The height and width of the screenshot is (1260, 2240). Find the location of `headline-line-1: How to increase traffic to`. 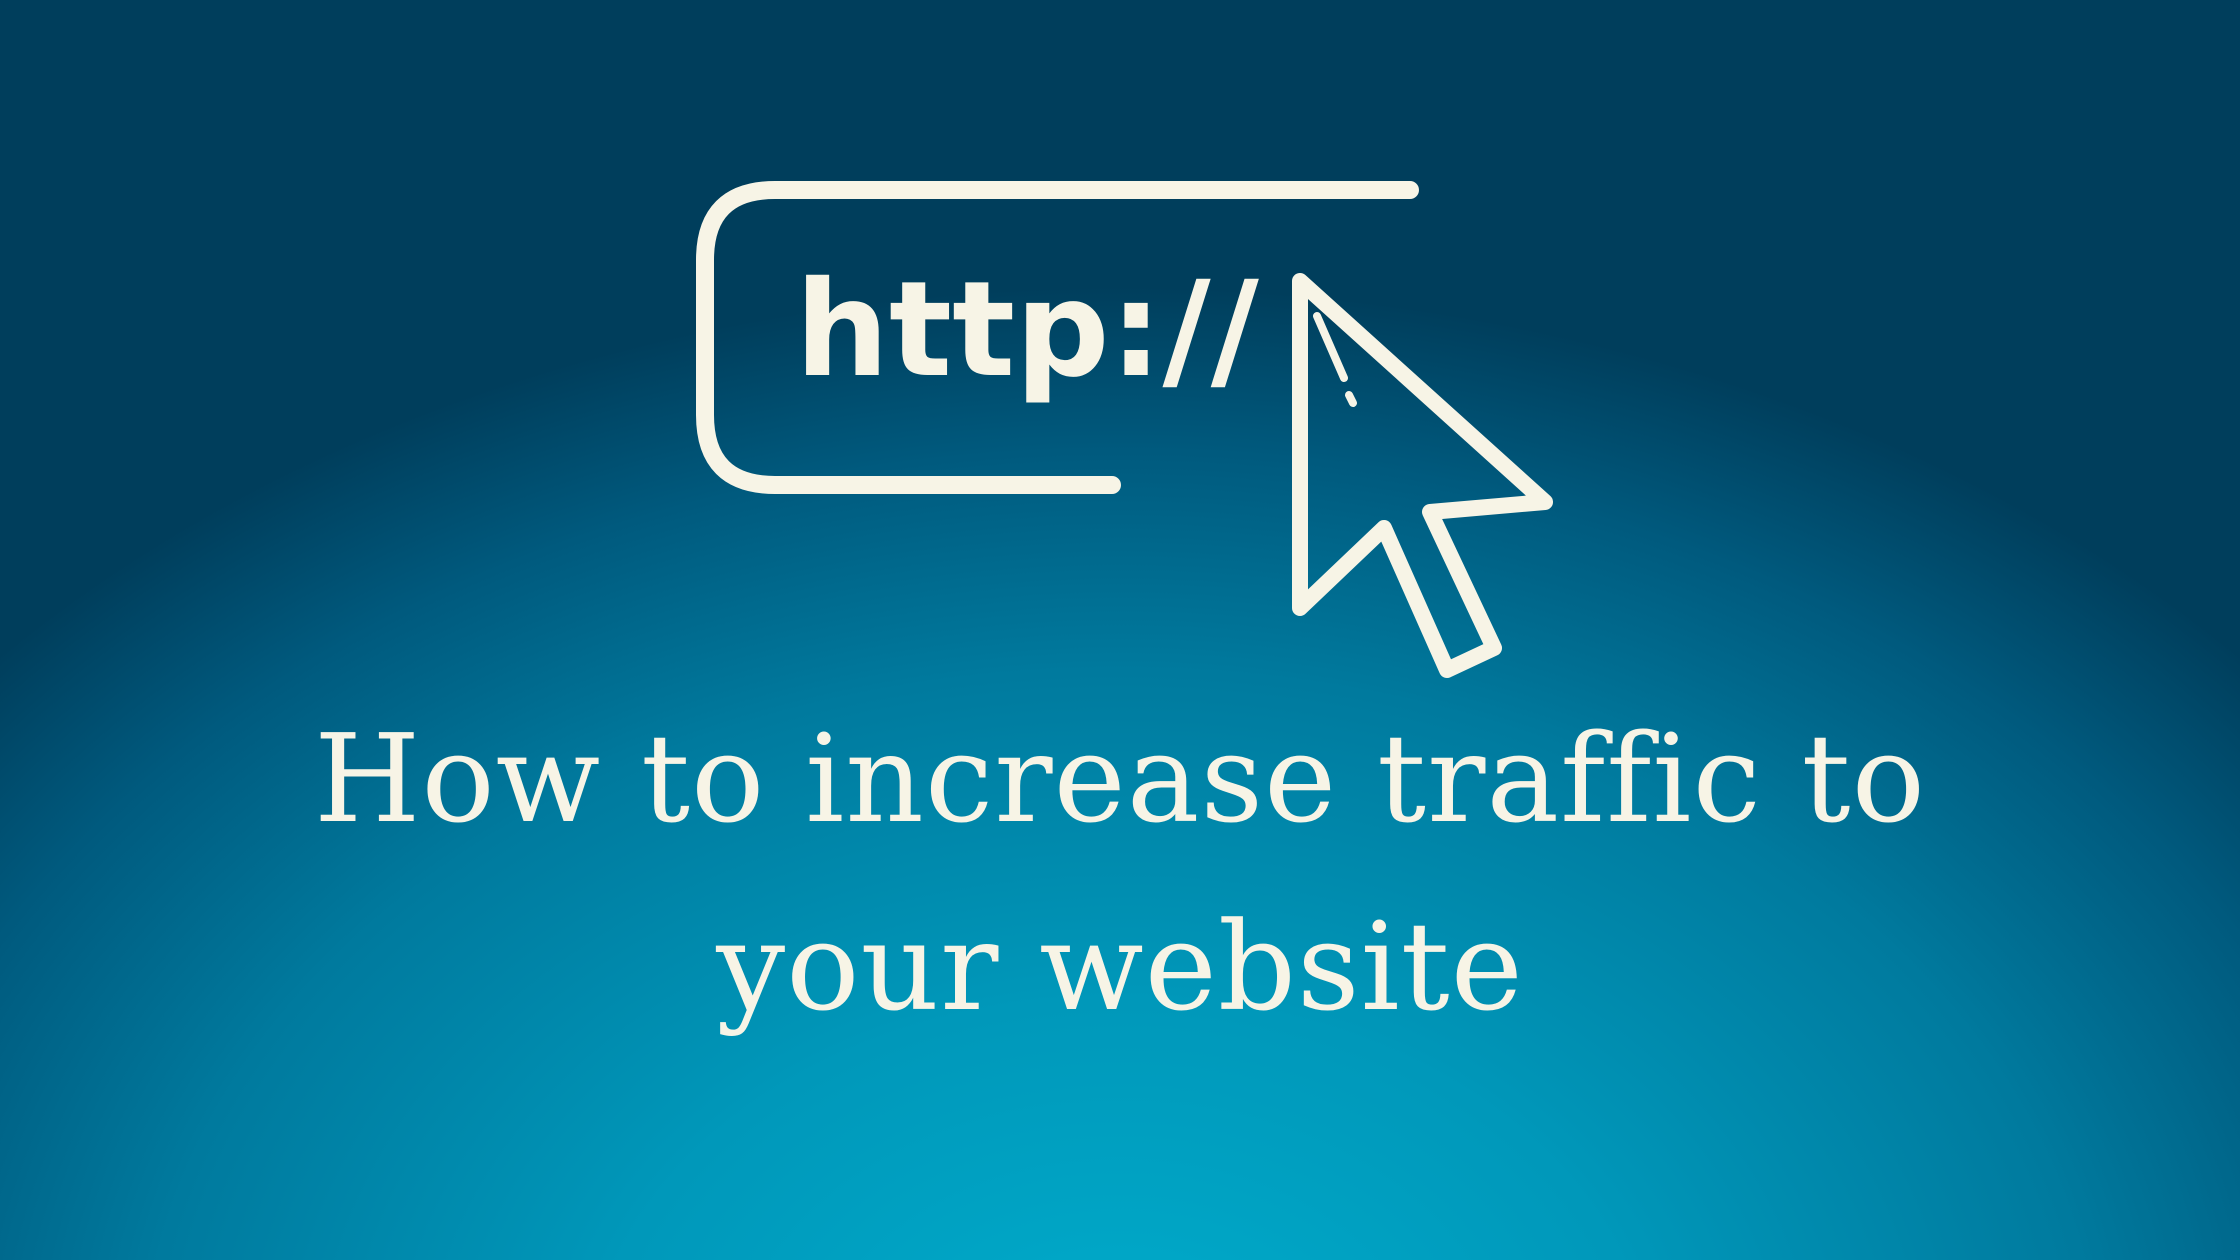

headline-line-1: How to increase traffic to is located at coordinates (1120, 779).